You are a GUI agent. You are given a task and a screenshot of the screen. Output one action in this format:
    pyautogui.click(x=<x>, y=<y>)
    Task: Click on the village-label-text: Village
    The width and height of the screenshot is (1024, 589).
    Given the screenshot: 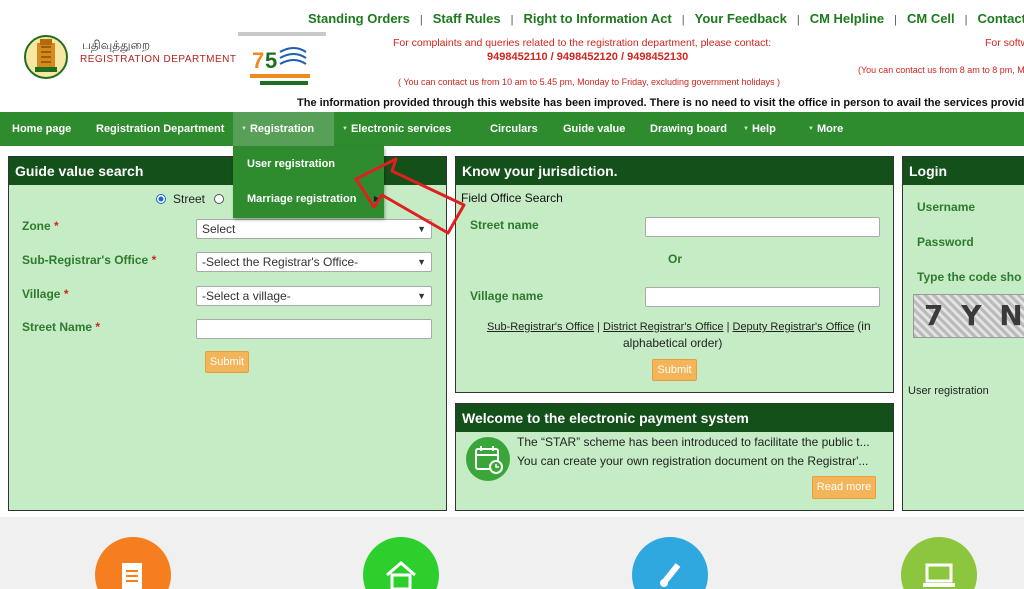 What is the action you would take?
    pyautogui.click(x=41, y=294)
    